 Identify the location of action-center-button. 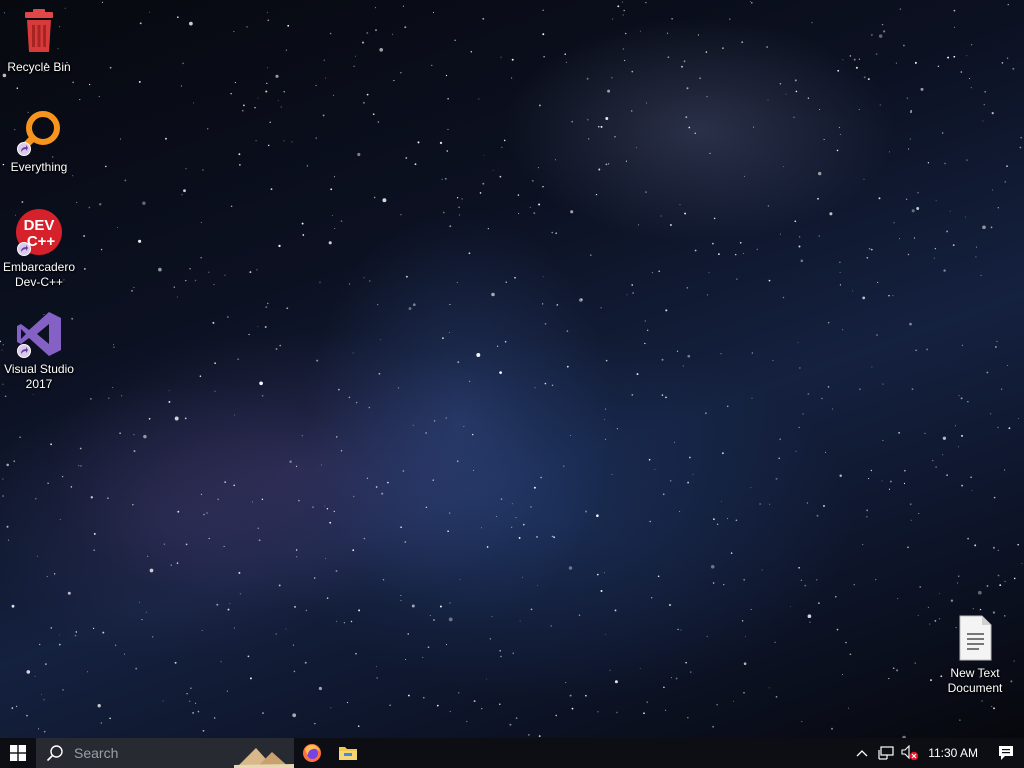
(1006, 753).